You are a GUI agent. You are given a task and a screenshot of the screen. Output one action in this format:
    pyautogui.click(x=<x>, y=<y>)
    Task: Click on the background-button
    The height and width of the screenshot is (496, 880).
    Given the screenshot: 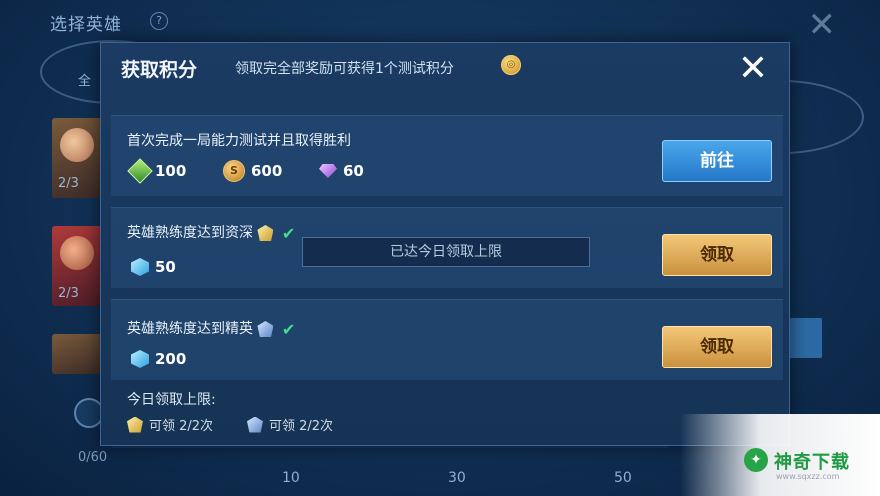 What is the action you would take?
    pyautogui.click(x=804, y=338)
    